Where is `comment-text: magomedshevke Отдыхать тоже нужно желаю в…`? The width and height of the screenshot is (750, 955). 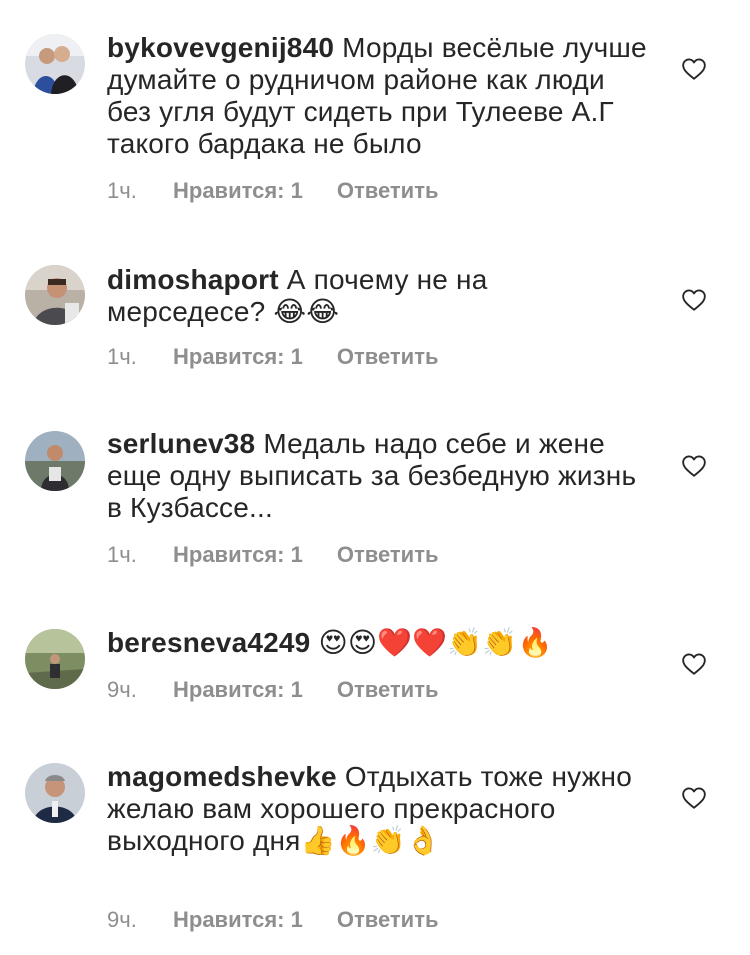
comment-text: magomedshevke Отдыхать тоже нужно желаю в… is located at coordinates (379, 809).